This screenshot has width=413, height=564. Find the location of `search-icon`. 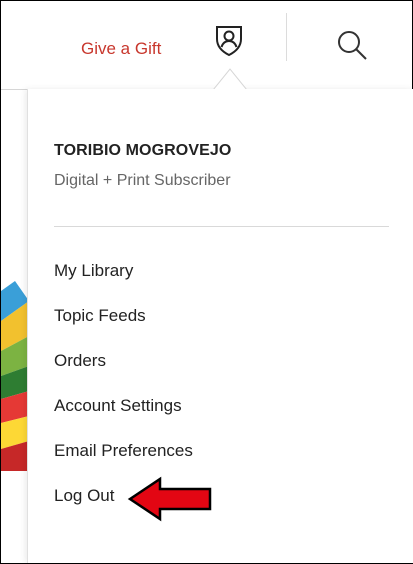

search-icon is located at coordinates (352, 45).